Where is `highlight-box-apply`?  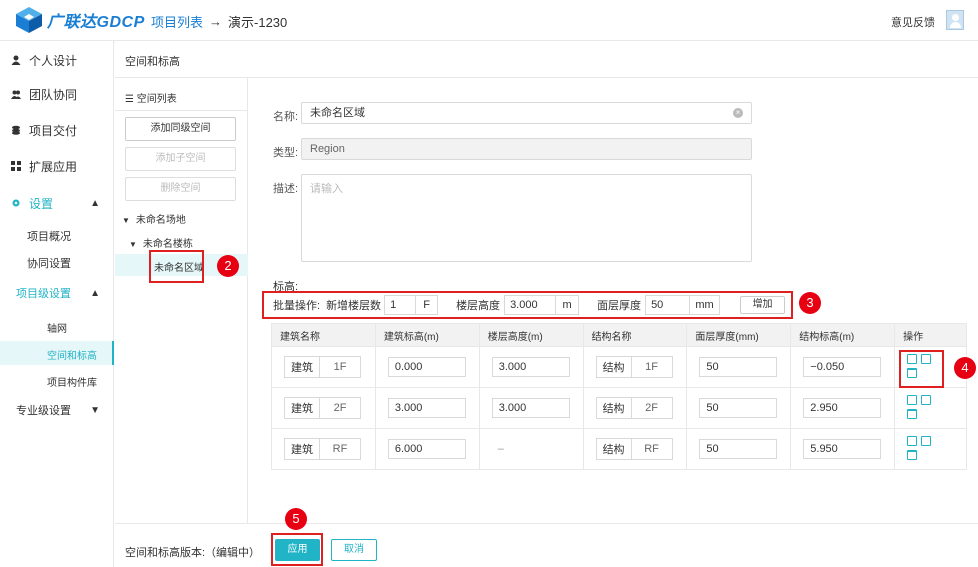 highlight-box-apply is located at coordinates (297, 549).